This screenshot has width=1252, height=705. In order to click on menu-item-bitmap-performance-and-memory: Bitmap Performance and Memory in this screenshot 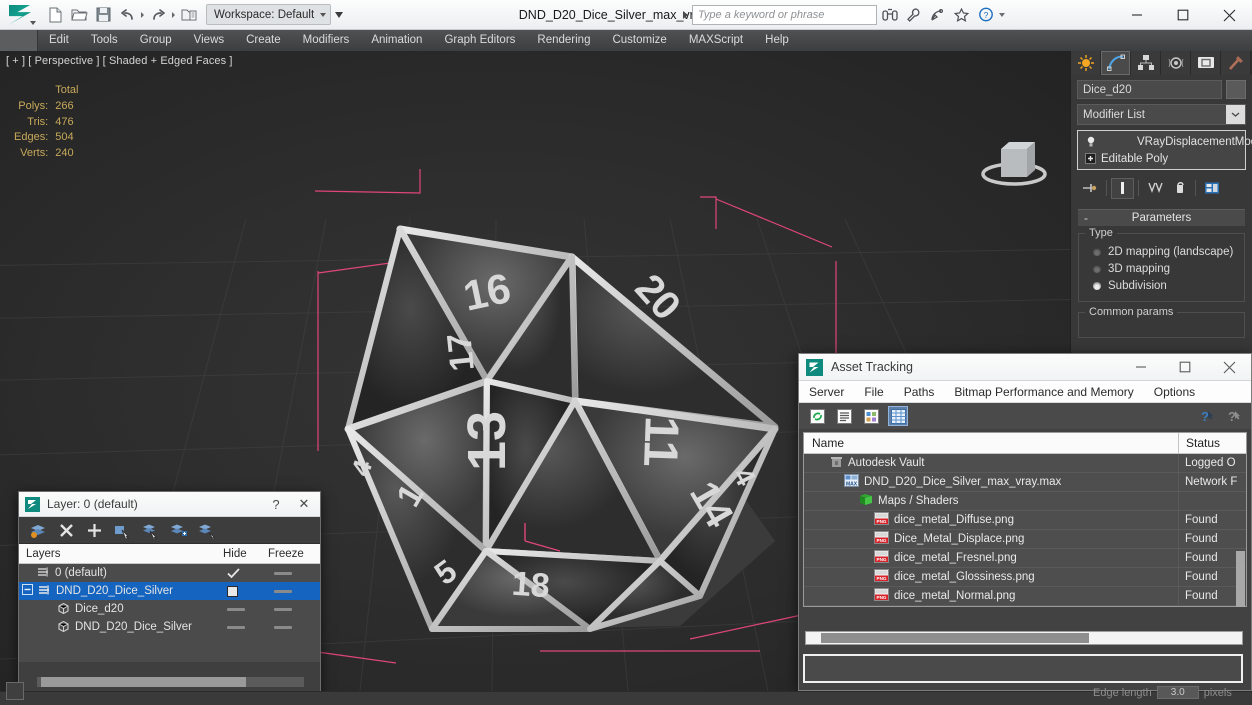, I will do `click(1043, 392)`.